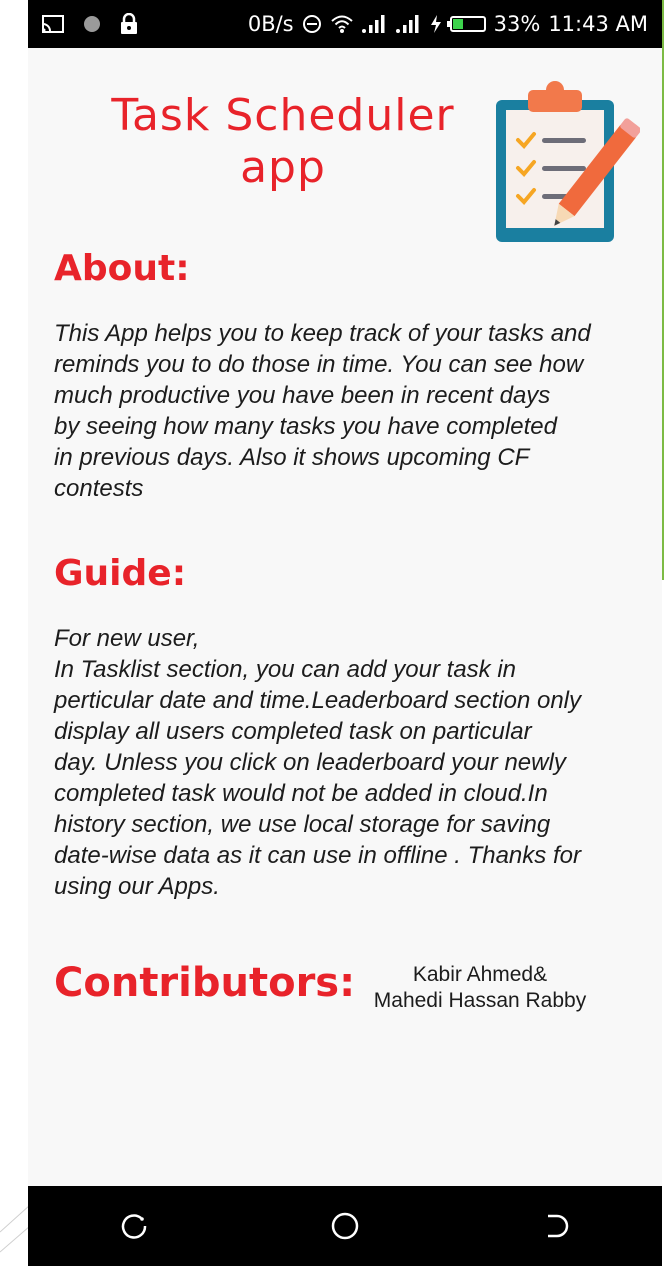 The image size is (664, 1266). I want to click on charging-icon, so click(435, 24).